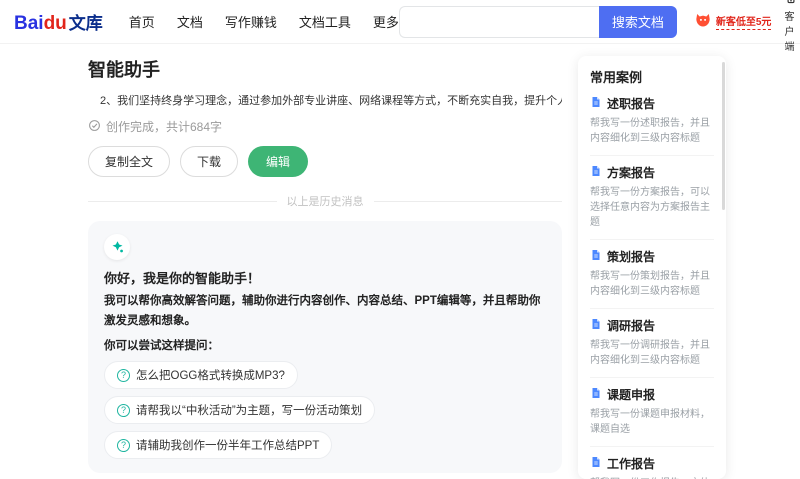 The height and width of the screenshot is (479, 800). I want to click on case-item: 调研报告 帮我写一份调研报告，并且内容细化到三级内容标题, so click(652, 343).